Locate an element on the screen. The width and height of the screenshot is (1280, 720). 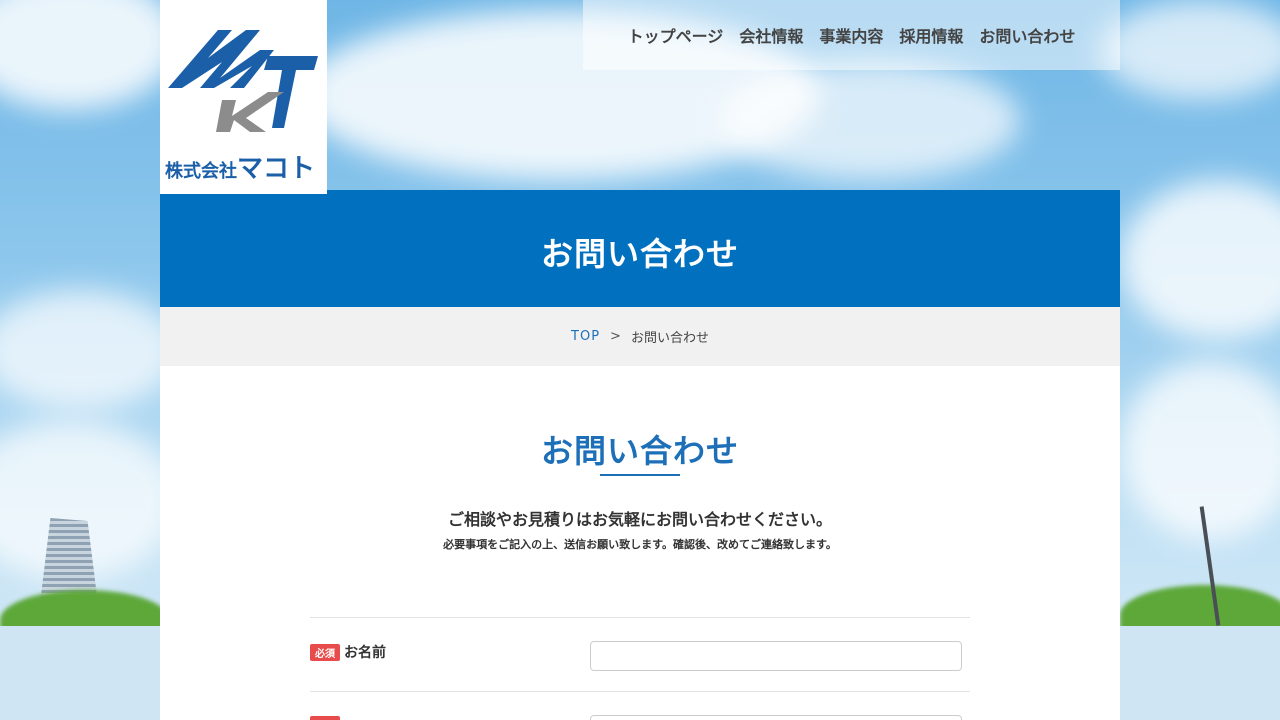
nav-item-contact: お問い合わせ is located at coordinates (1027, 35).